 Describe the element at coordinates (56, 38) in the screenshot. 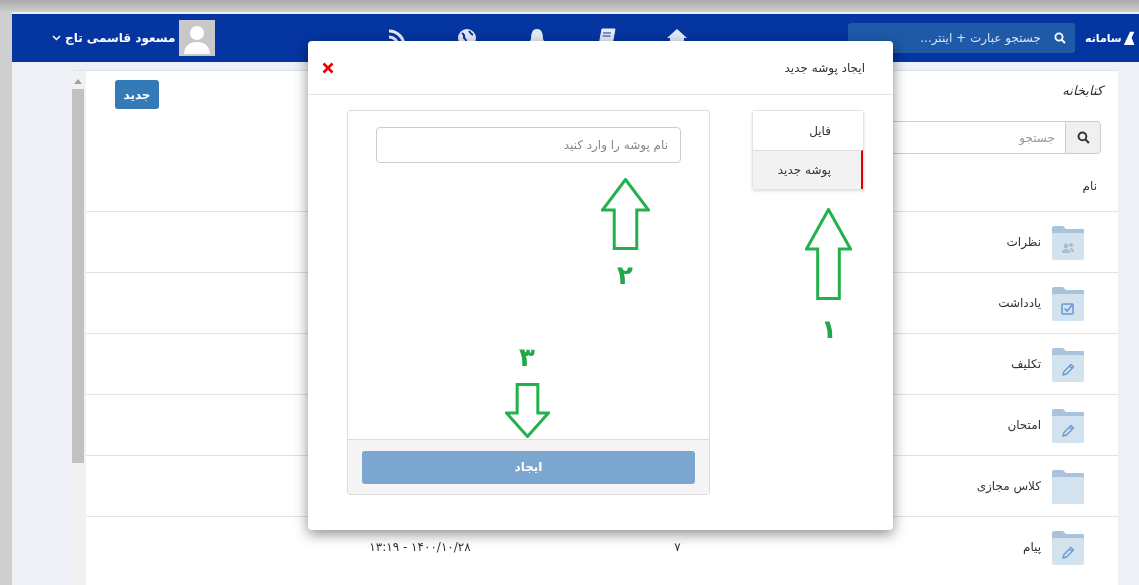

I see `caret-icon` at that location.